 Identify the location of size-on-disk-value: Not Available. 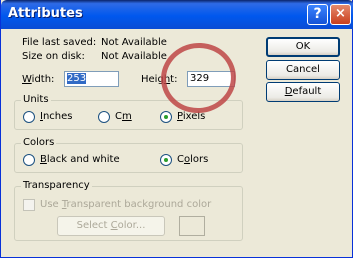
(134, 56).